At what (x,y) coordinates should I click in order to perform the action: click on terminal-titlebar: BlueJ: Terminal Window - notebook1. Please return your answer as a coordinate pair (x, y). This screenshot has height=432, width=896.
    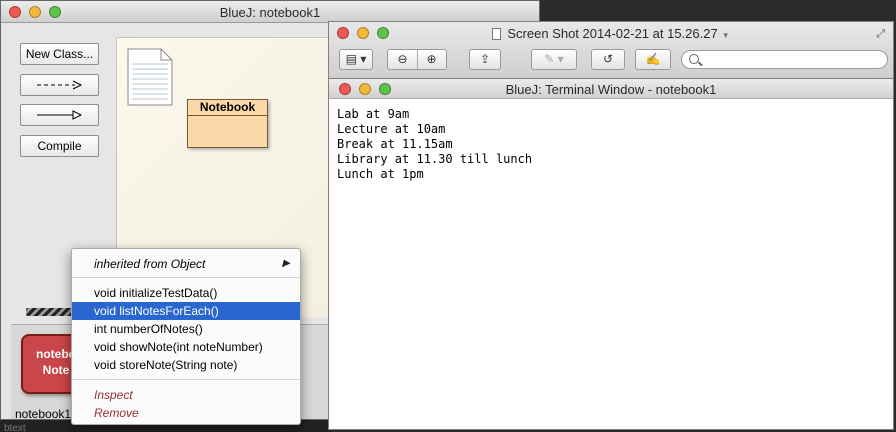
    Looking at the image, I should click on (611, 89).